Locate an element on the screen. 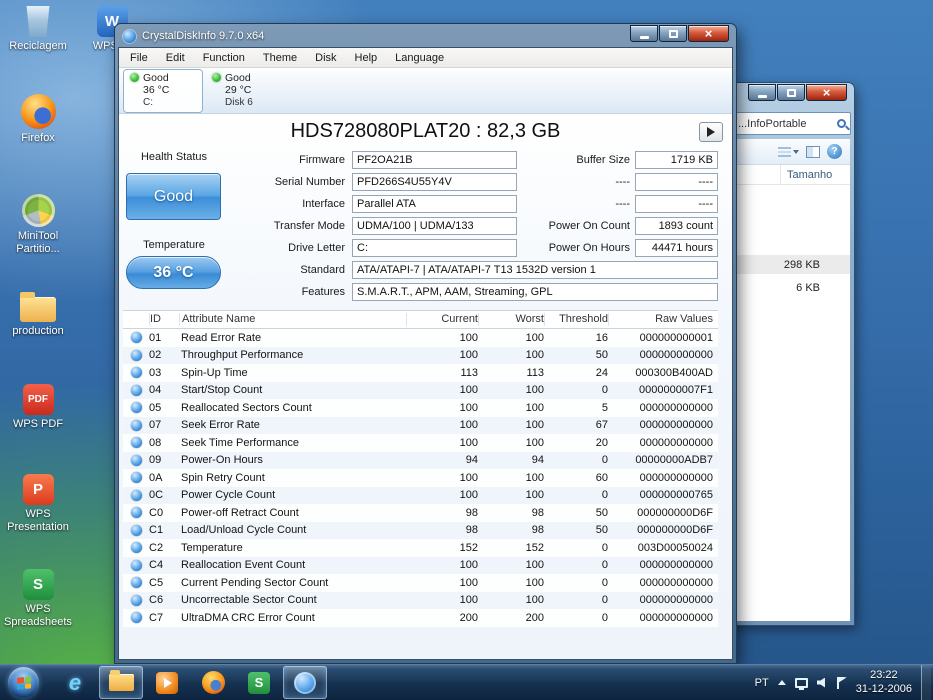 This screenshot has height=700, width=933. menu-theme: Theme is located at coordinates (280, 58).